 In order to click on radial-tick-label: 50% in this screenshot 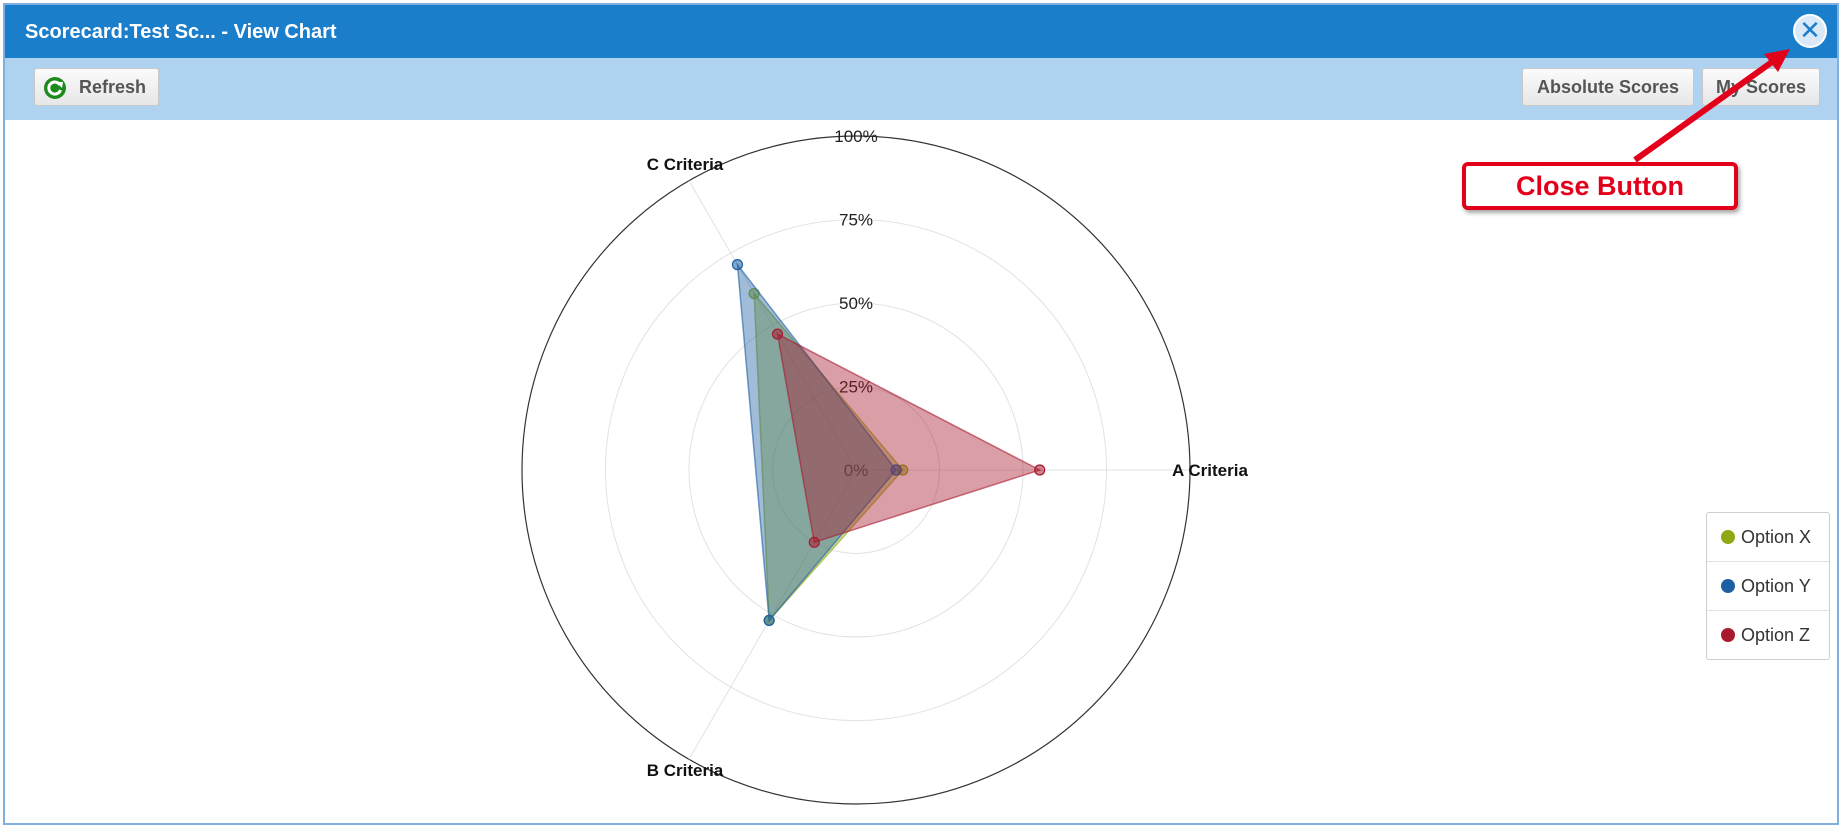, I will do `click(856, 303)`.